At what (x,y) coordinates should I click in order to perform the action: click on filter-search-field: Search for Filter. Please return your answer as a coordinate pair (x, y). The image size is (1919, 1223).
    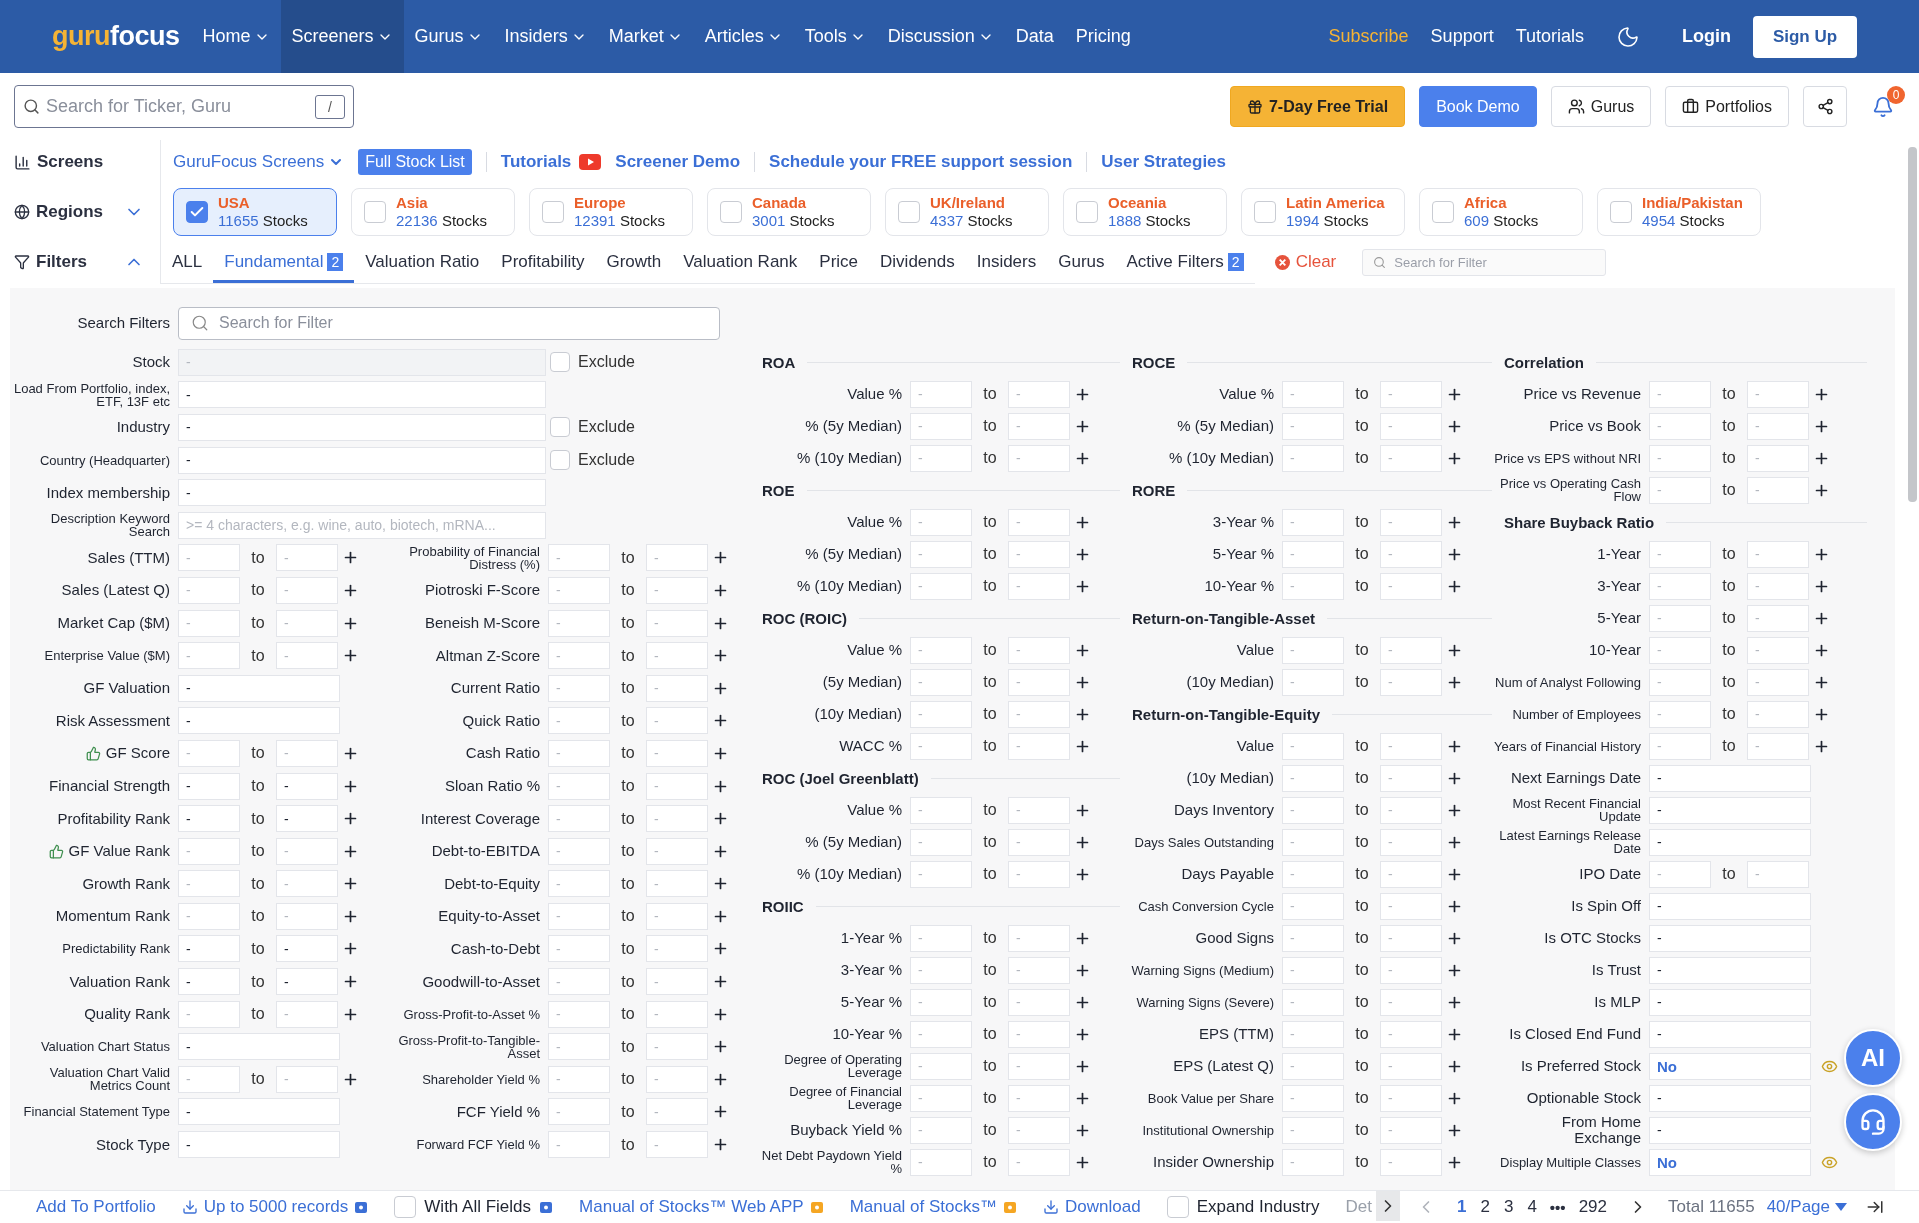
    Looking at the image, I should click on (1494, 262).